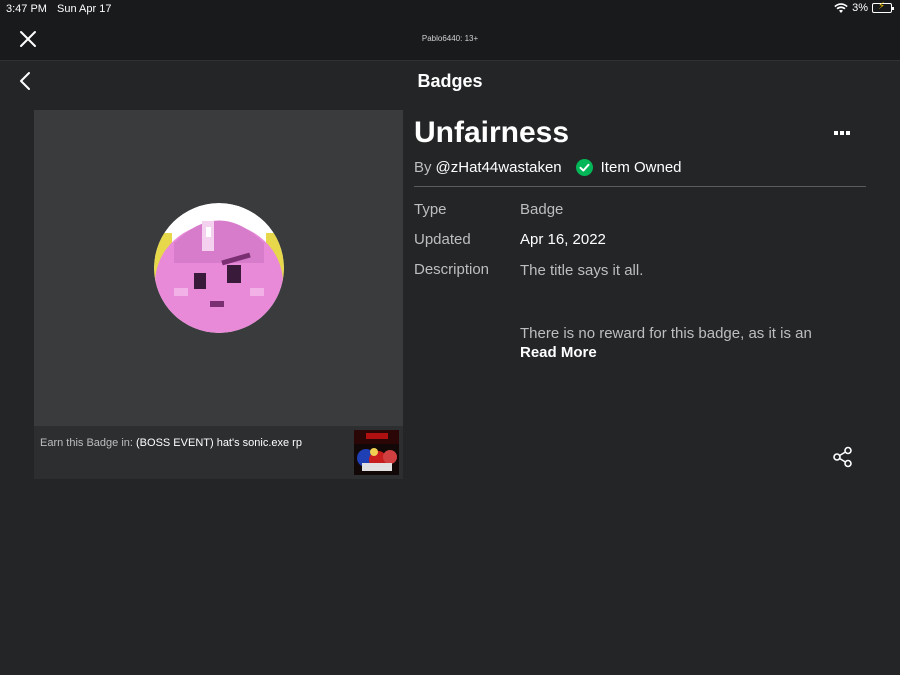 The image size is (900, 675). Describe the element at coordinates (883, 7) in the screenshot. I see `battery-icon: ⚡` at that location.